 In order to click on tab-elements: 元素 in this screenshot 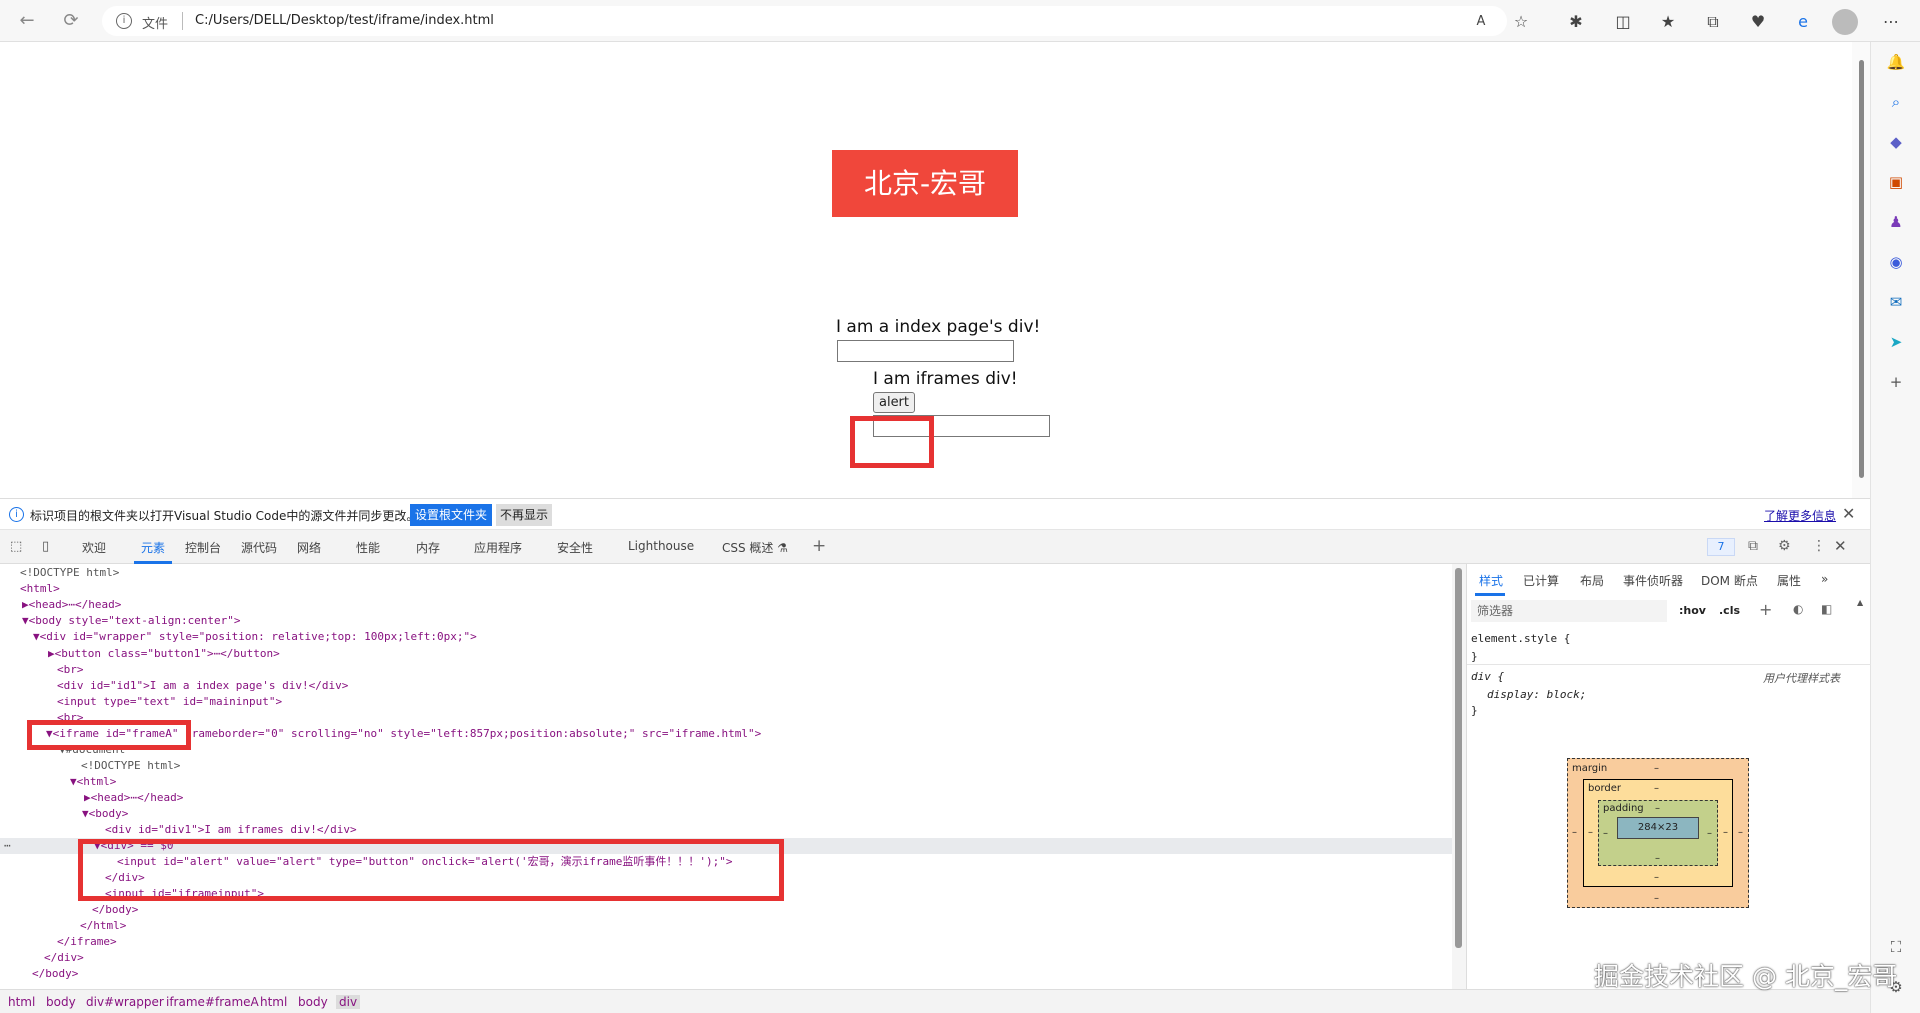, I will do `click(153, 547)`.